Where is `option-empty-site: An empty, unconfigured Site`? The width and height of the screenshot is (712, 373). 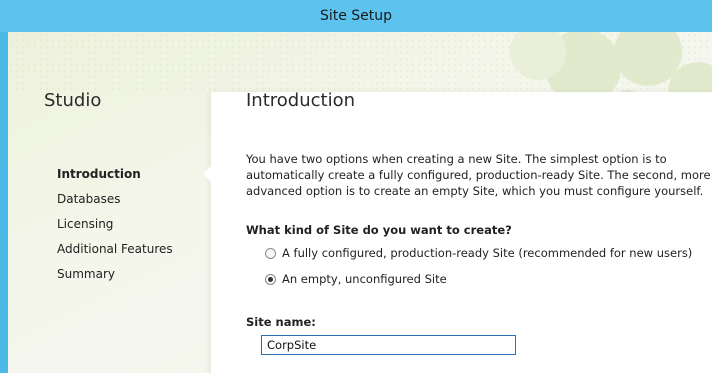 option-empty-site: An empty, unconfigured Site is located at coordinates (356, 279).